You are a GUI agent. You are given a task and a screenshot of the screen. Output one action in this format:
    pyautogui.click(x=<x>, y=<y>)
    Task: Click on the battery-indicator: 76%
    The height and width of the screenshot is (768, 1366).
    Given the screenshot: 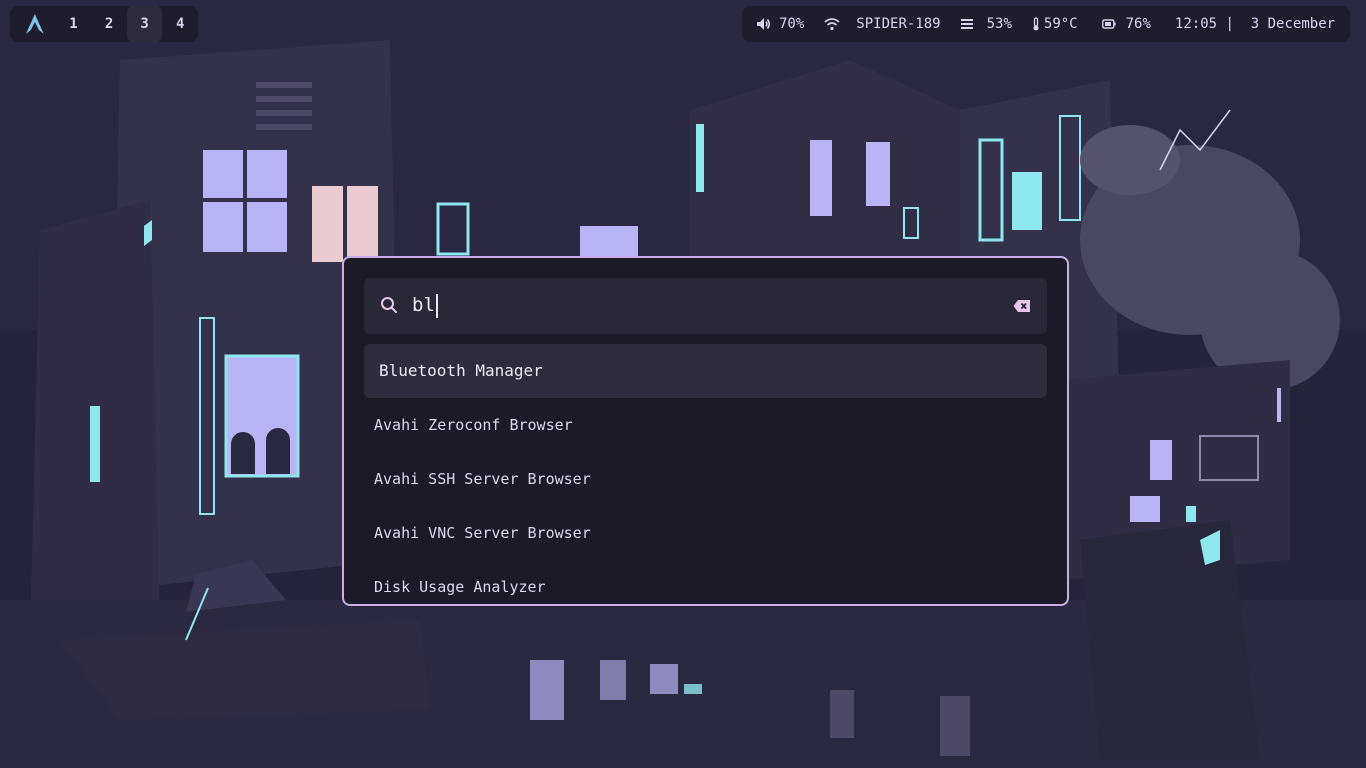 What is the action you would take?
    pyautogui.click(x=1126, y=24)
    